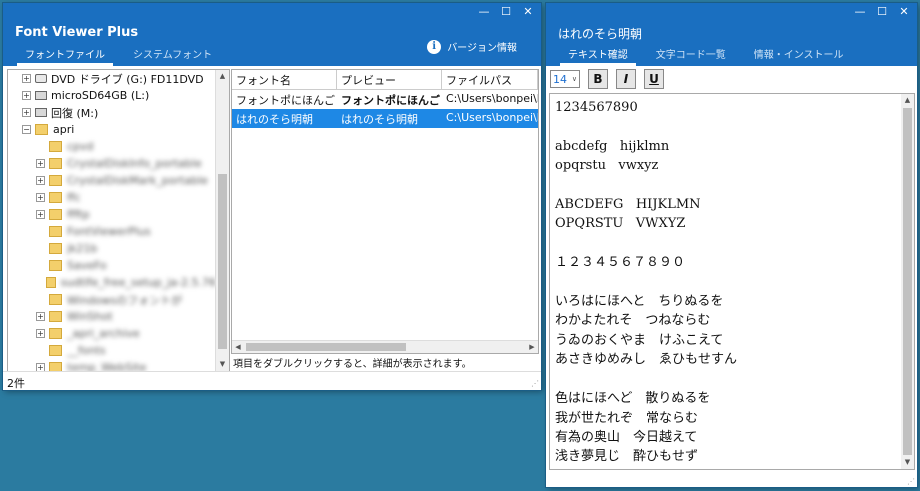 The image size is (920, 491). Describe the element at coordinates (100, 95) in the screenshot. I see `tree-item-label: microSD64GB (L:)` at that location.